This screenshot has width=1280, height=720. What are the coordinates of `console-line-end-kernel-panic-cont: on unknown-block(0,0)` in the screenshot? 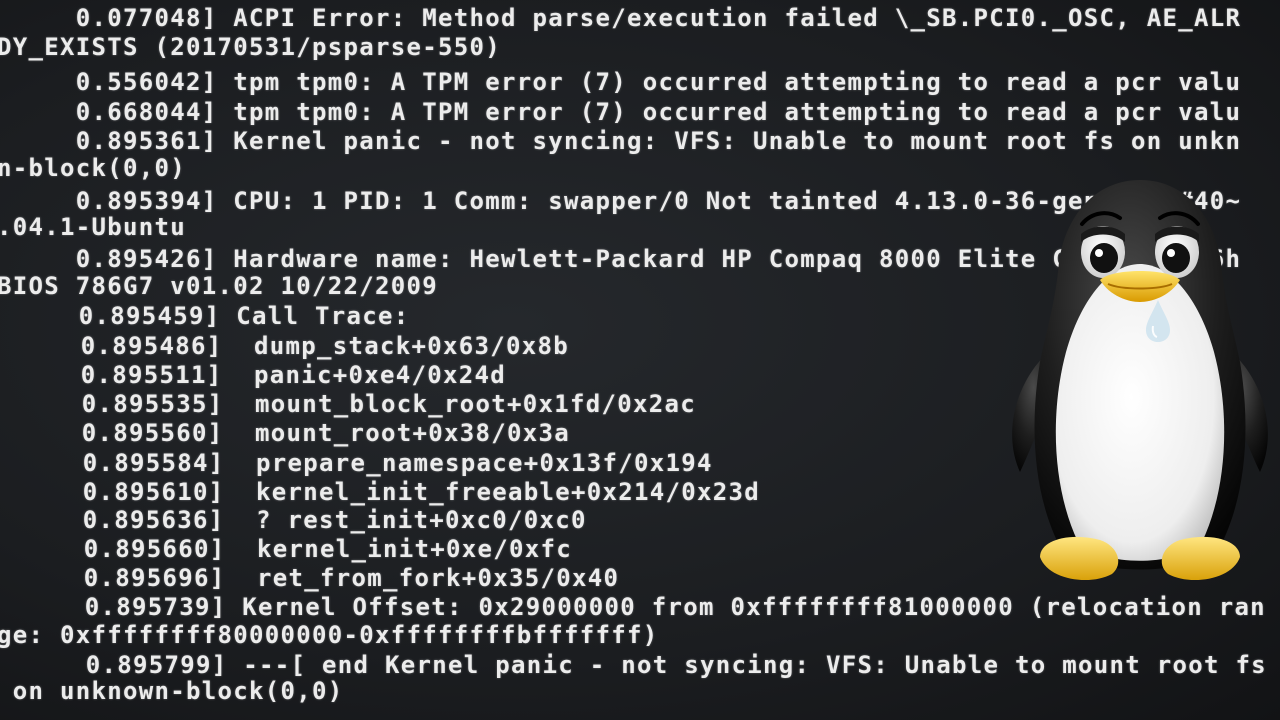 It's located at (172, 691).